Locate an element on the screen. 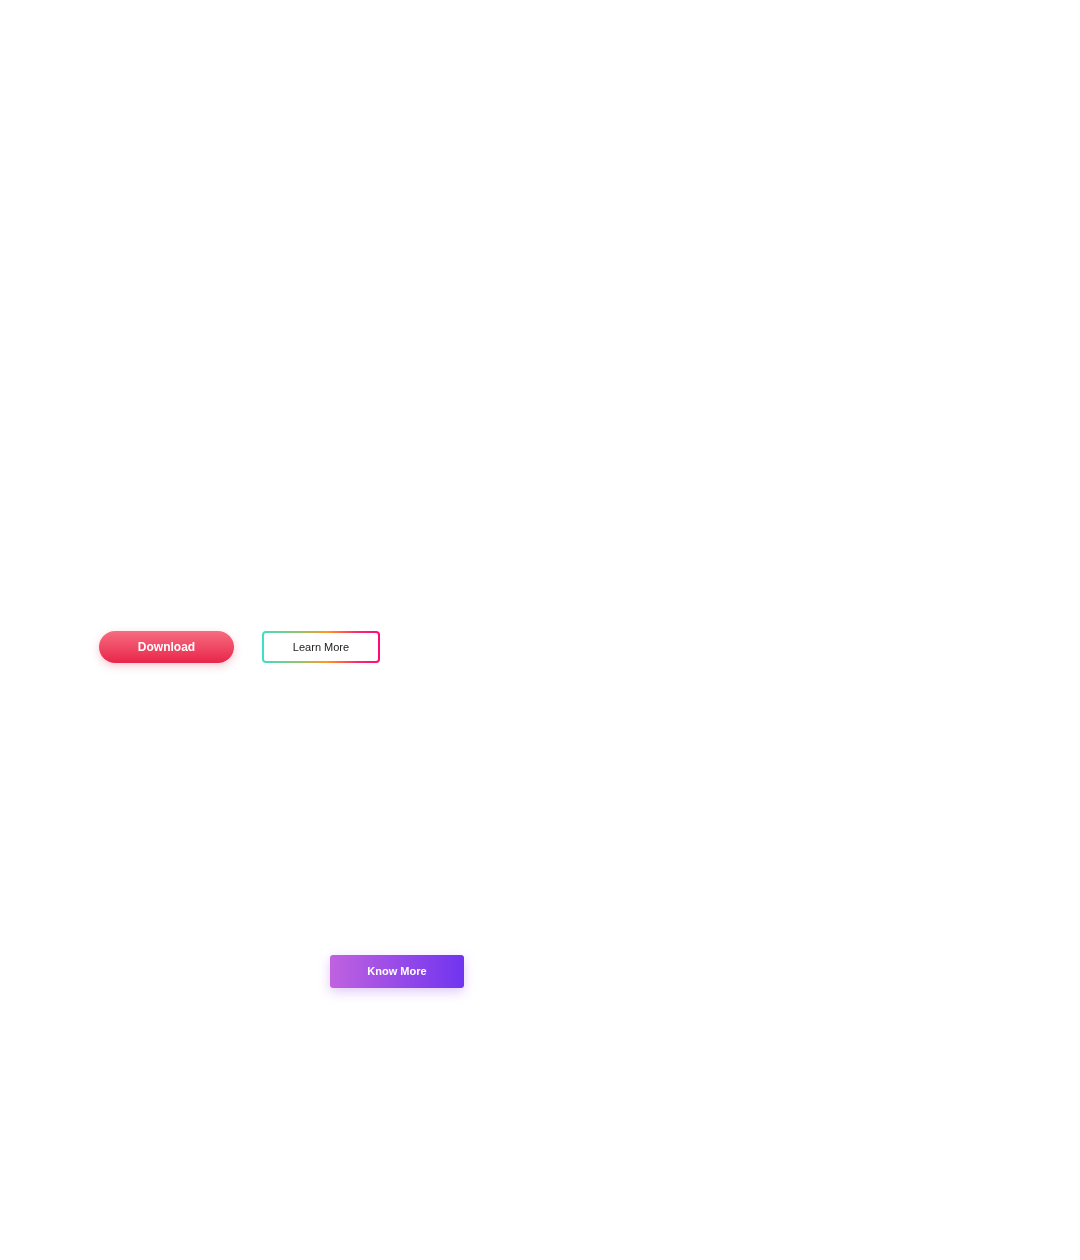  download-button: Download is located at coordinates (166, 647).